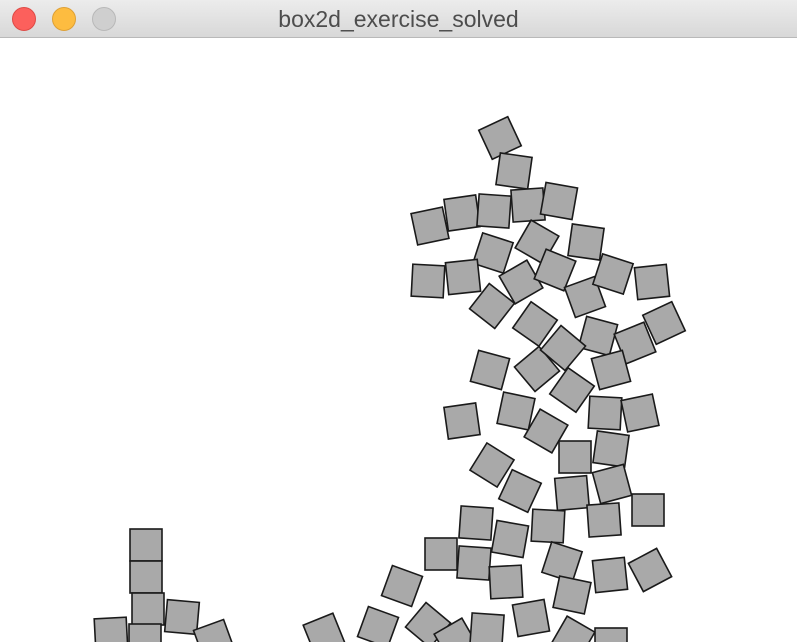 Image resolution: width=797 pixels, height=642 pixels. I want to click on title-bar: box2d_exercise_solved, so click(398, 19).